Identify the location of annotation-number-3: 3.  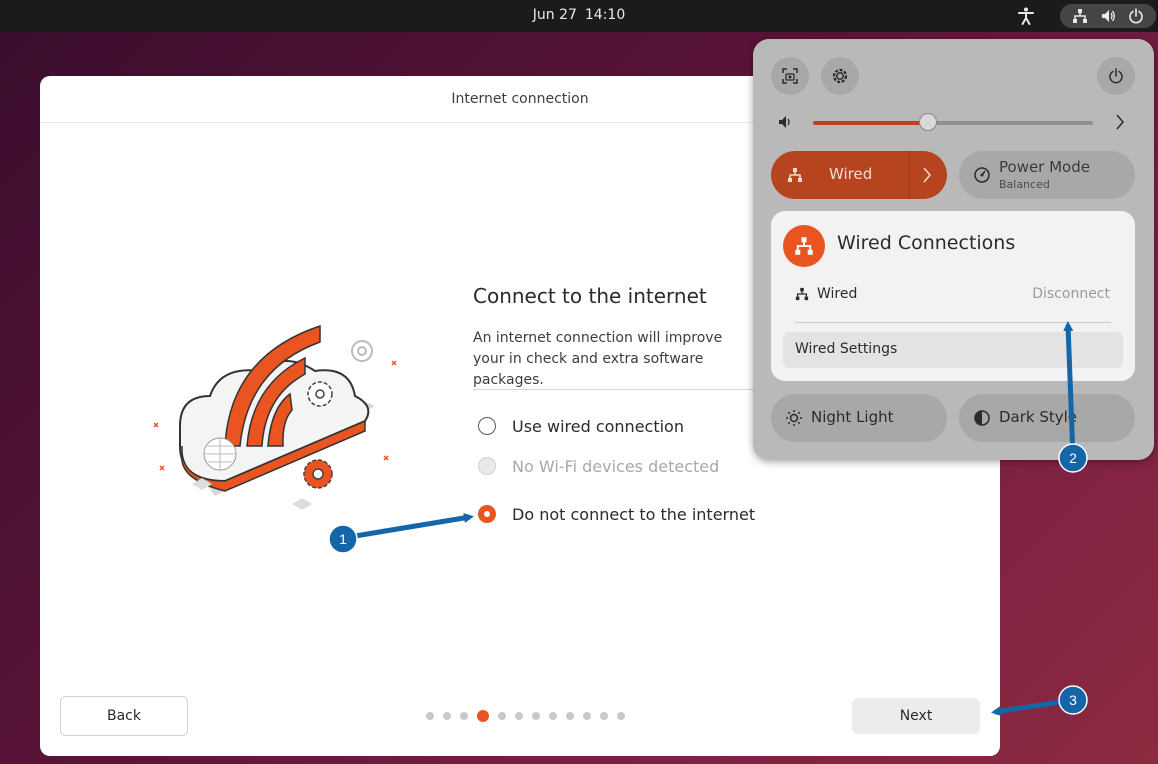
(1073, 700).